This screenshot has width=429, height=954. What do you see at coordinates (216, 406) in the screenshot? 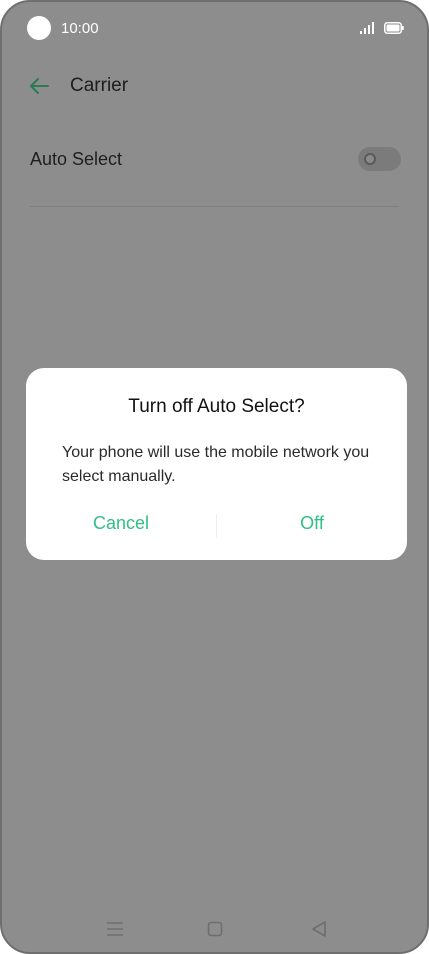
I see `dialog-title: Turn off Auto Select?` at bounding box center [216, 406].